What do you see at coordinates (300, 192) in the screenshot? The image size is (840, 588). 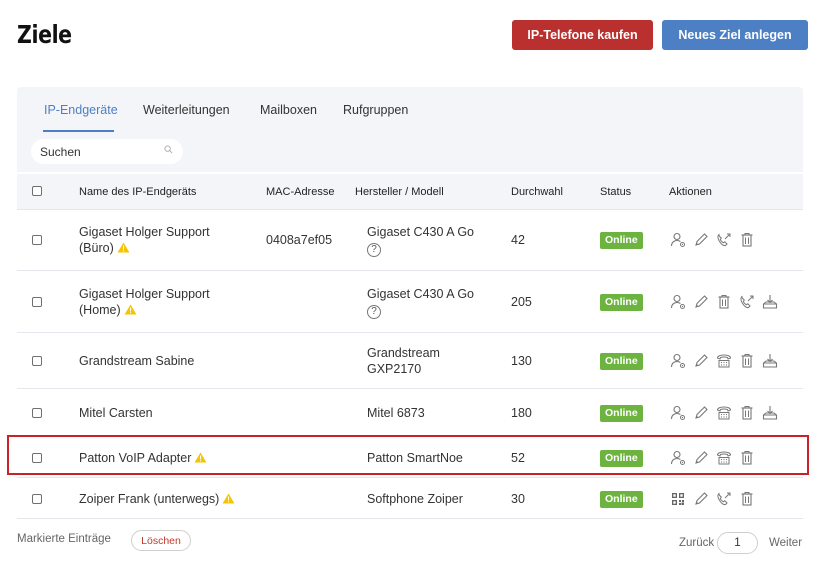 I see `col-mac: MAC-Adresse` at bounding box center [300, 192].